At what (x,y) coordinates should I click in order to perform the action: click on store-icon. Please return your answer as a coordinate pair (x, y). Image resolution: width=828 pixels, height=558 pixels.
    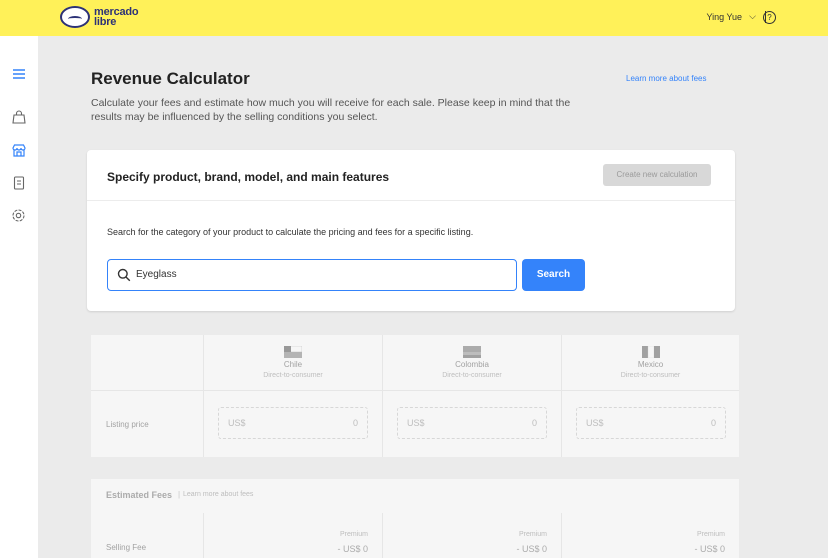
    Looking at the image, I should click on (18, 149).